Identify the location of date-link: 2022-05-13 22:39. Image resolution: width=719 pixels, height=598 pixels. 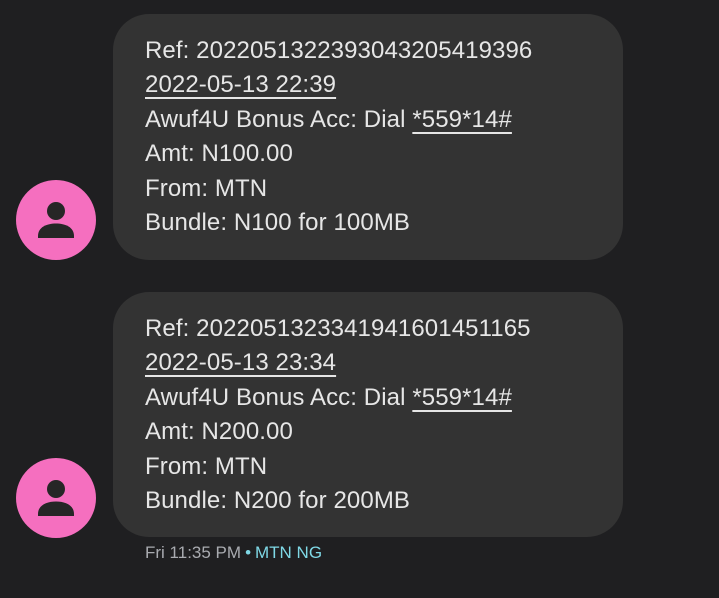
(240, 84).